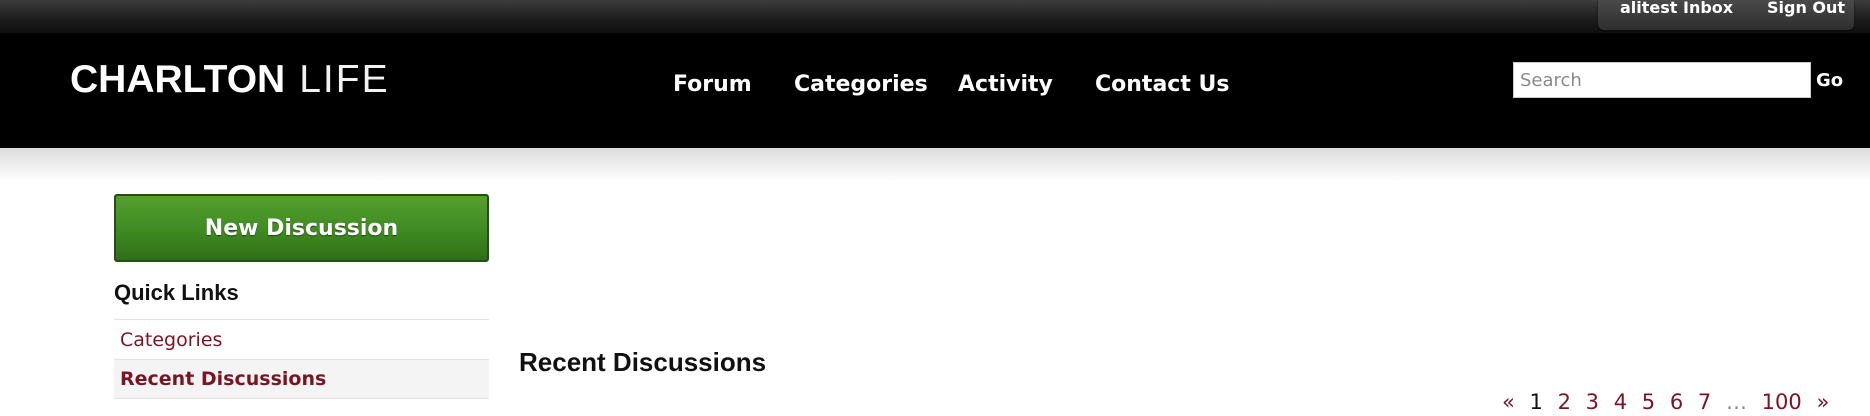 The height and width of the screenshot is (416, 1870). What do you see at coordinates (1005, 84) in the screenshot?
I see `nav-activity: Activity` at bounding box center [1005, 84].